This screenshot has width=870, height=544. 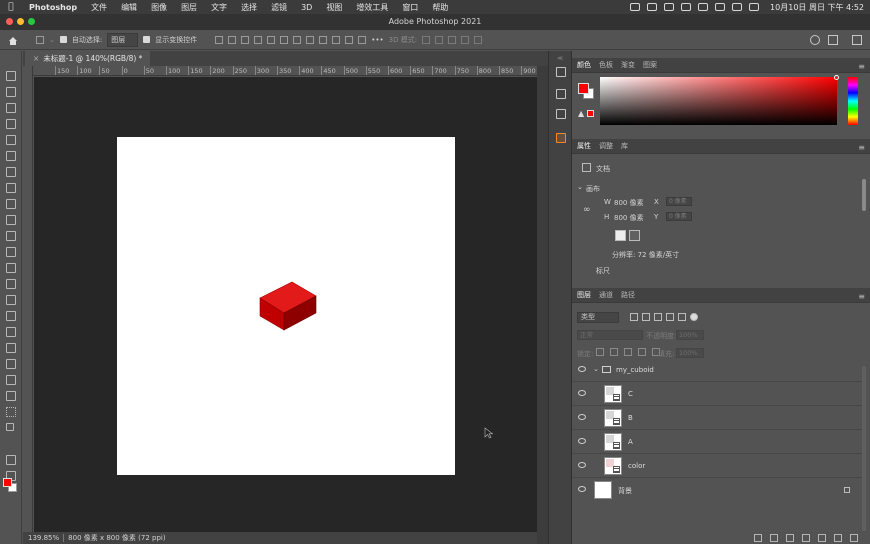 What do you see at coordinates (249, 7) in the screenshot?
I see `menu-select: 选择` at bounding box center [249, 7].